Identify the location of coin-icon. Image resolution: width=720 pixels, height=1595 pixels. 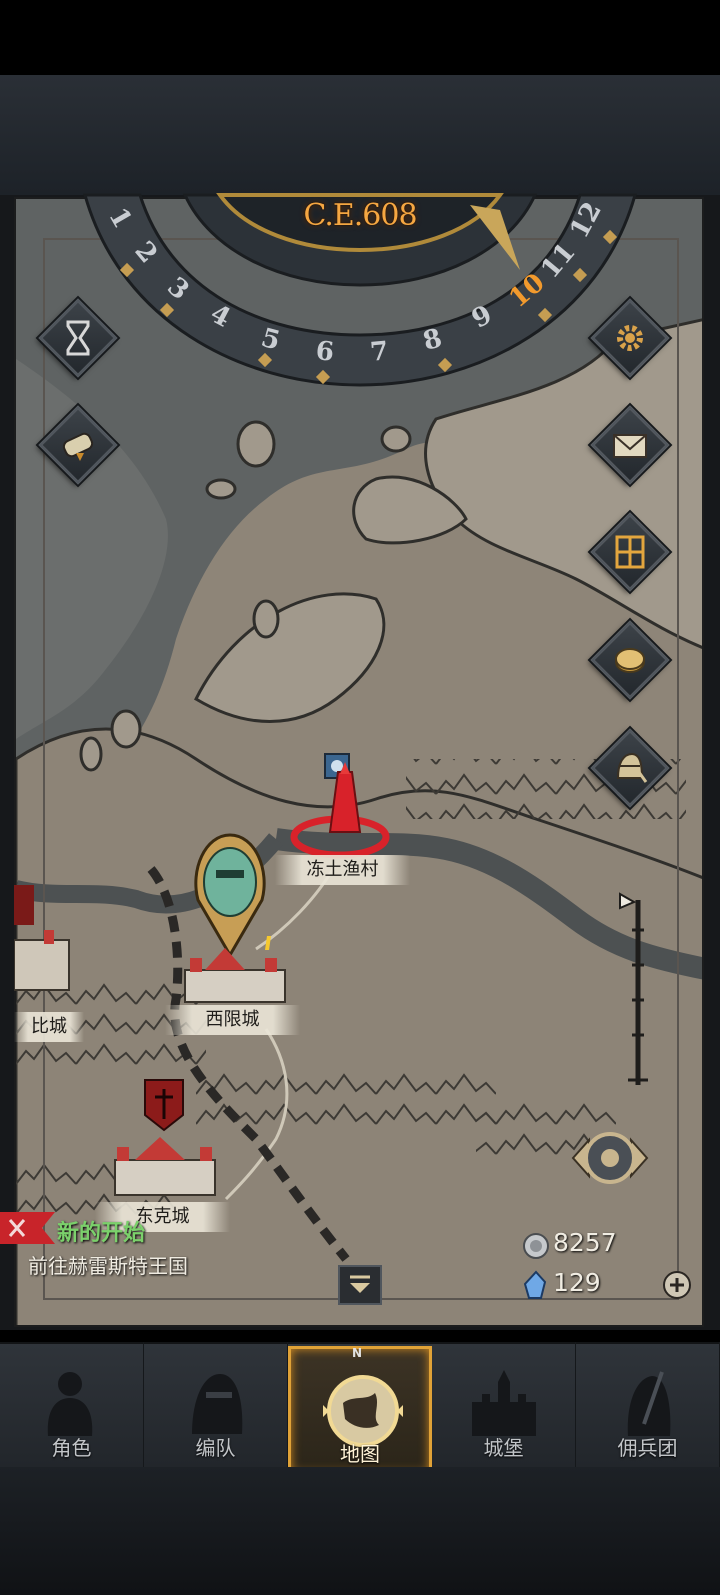
(630, 660).